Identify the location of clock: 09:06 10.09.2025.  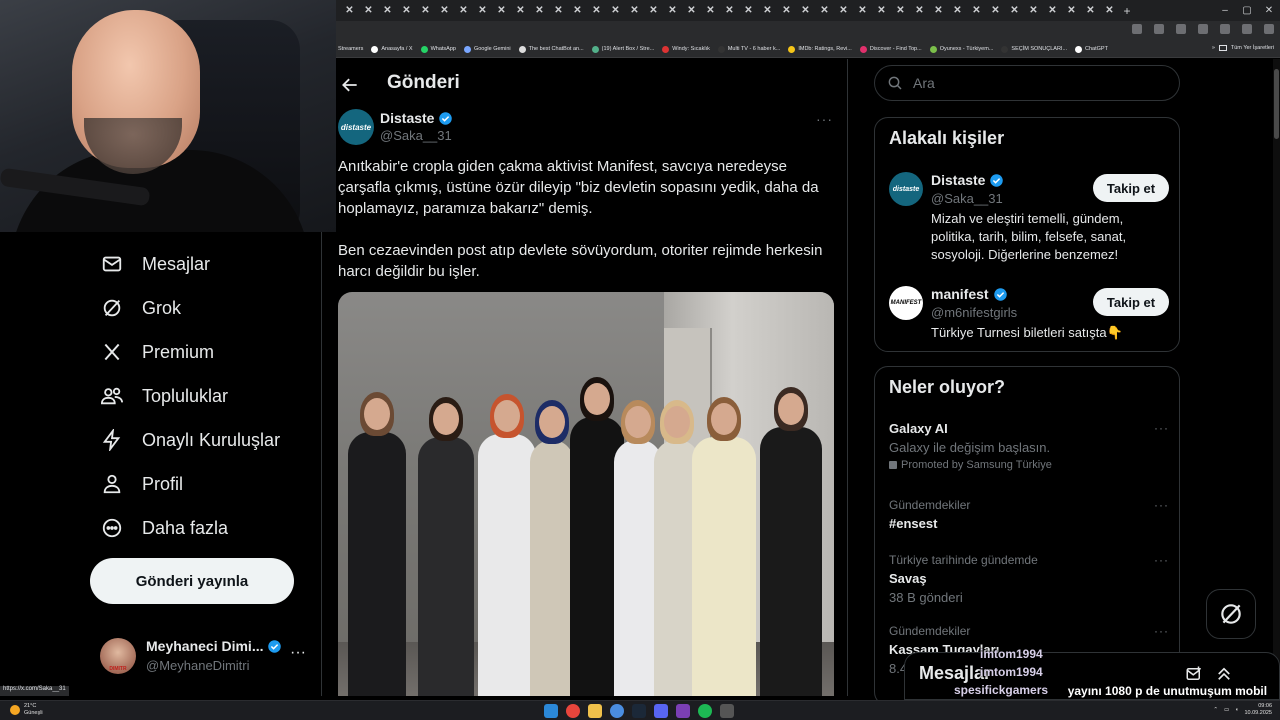
(1258, 710).